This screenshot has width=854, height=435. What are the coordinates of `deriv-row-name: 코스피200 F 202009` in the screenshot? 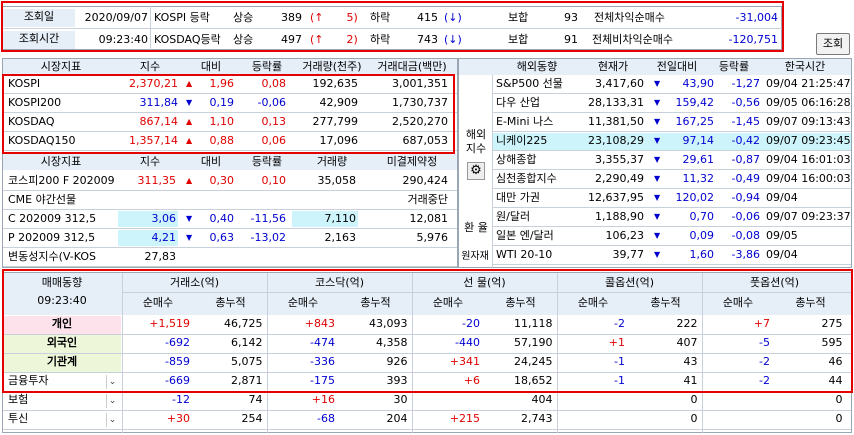 It's located at (61, 181).